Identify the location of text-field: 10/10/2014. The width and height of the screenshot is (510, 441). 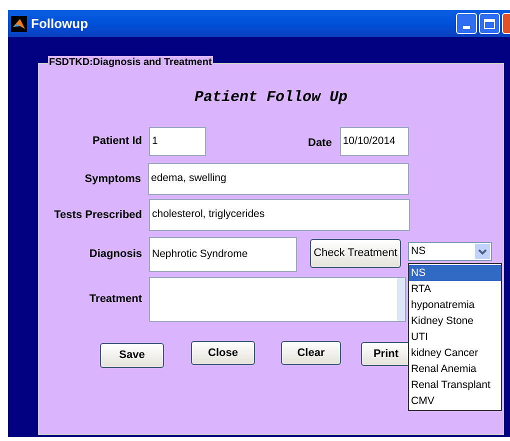
(374, 141).